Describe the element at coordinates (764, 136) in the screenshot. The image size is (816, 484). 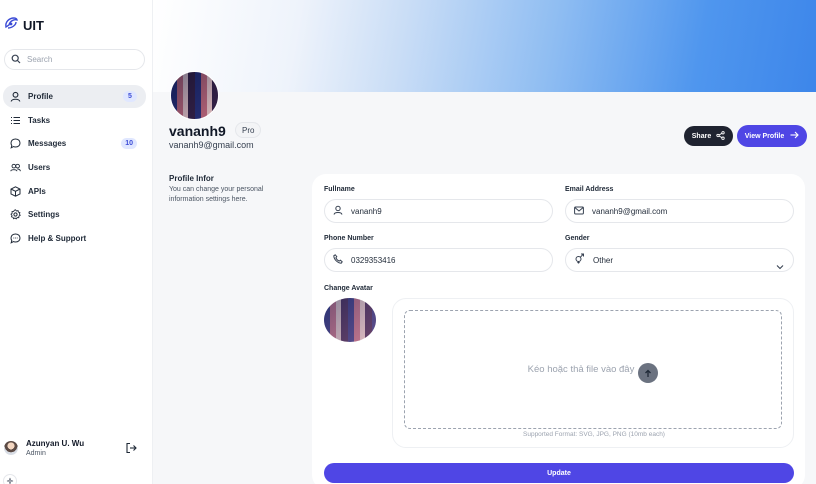
I see `view-profile-label: View Profile` at that location.